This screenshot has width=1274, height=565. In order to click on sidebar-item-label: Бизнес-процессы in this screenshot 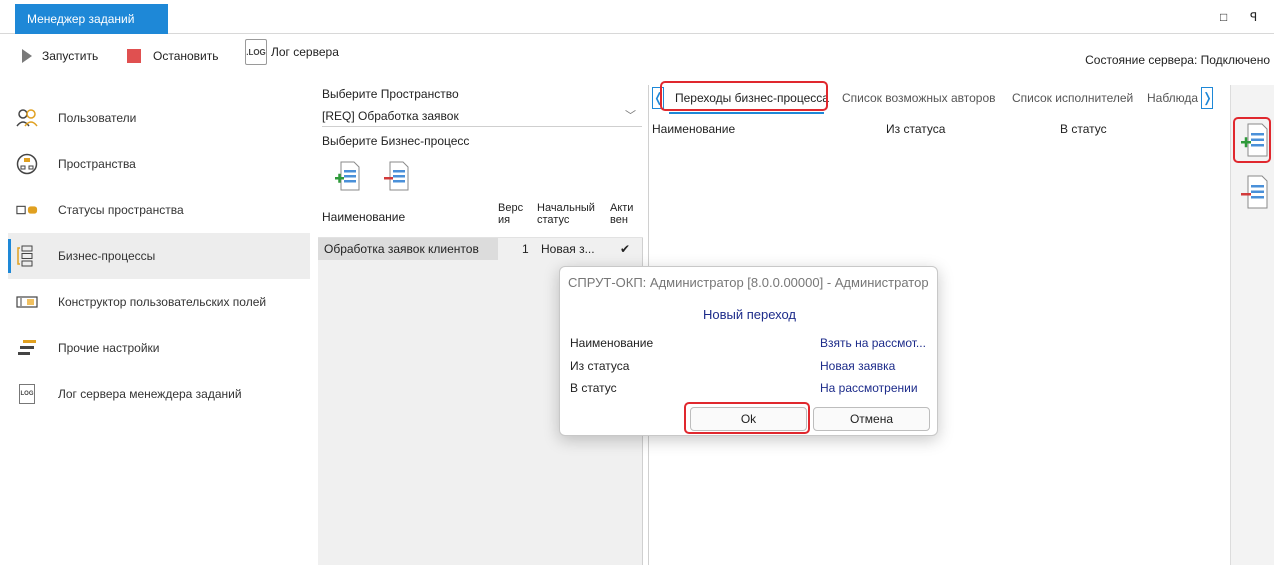, I will do `click(107, 256)`.